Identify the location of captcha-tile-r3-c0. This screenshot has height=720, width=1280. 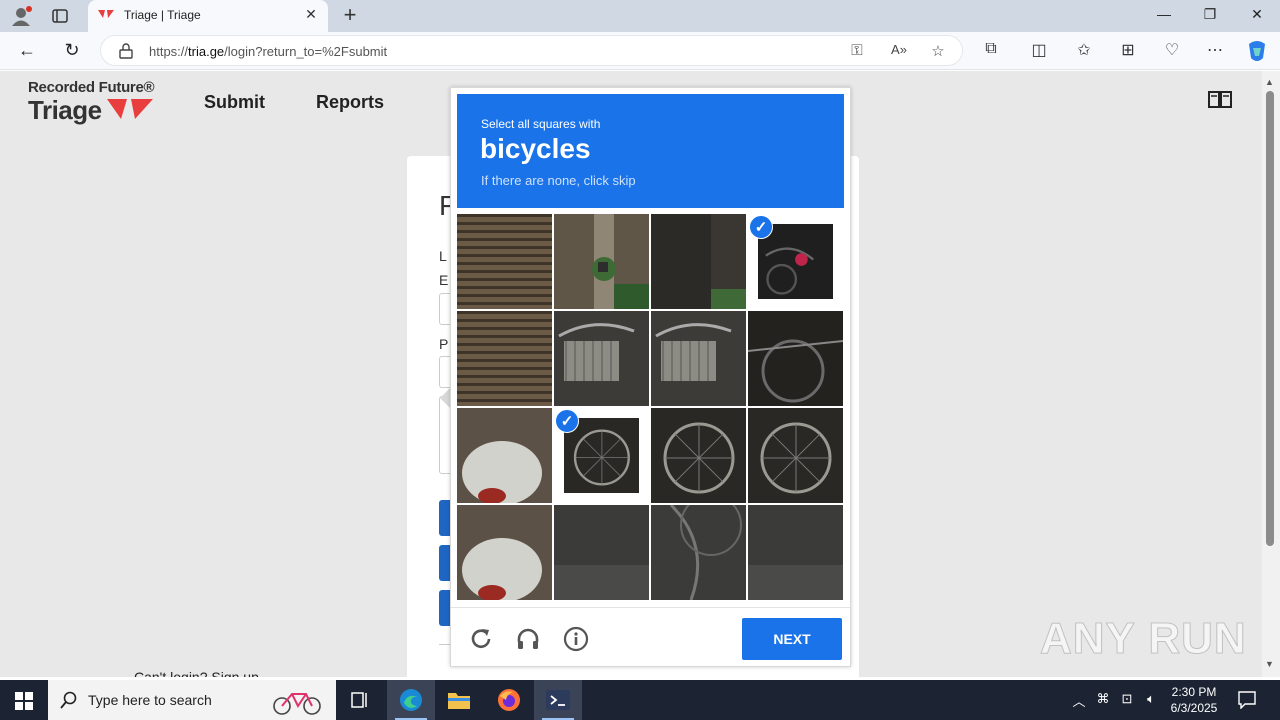
(504, 552).